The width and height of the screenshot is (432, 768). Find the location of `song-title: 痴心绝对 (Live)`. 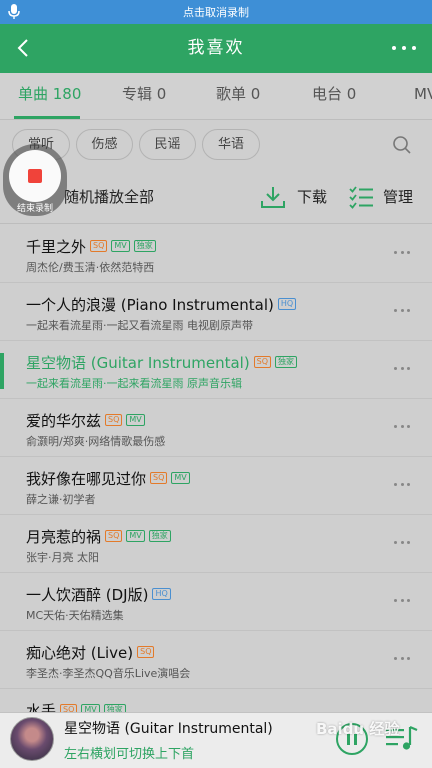

song-title: 痴心绝对 (Live) is located at coordinates (80, 652).